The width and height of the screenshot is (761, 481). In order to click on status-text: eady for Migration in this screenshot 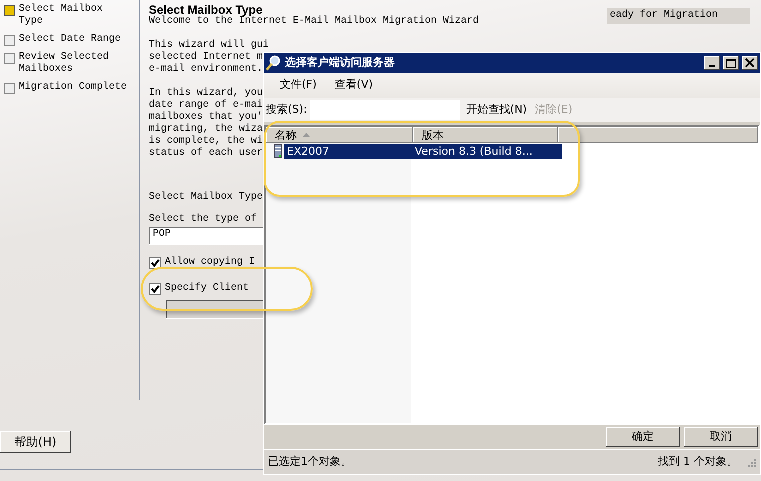, I will do `click(665, 15)`.